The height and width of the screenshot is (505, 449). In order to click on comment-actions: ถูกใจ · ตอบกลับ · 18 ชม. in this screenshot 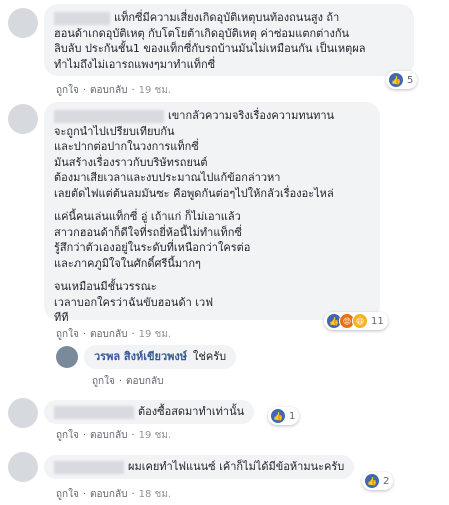, I will do `click(114, 494)`.